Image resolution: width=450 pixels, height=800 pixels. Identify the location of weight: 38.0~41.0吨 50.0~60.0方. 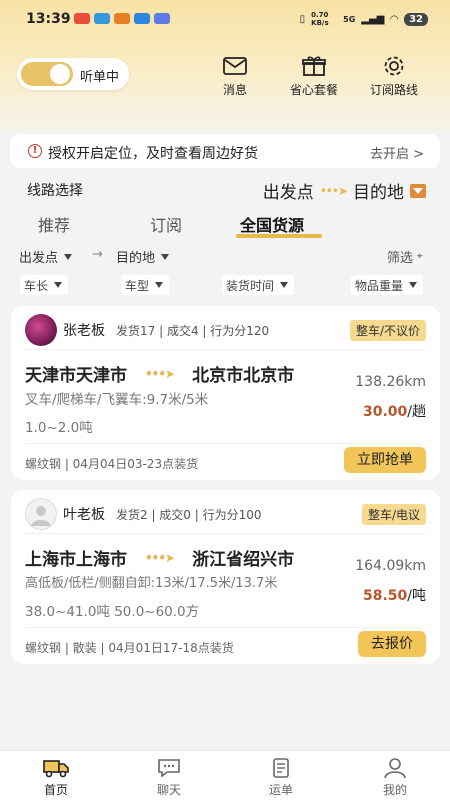
(112, 612).